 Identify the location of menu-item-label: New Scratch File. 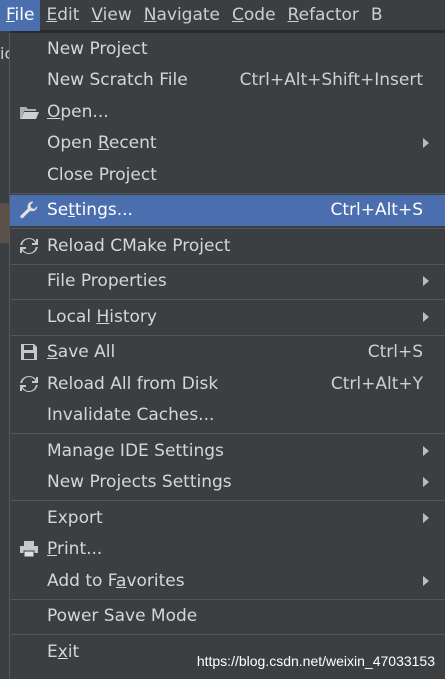
(117, 80).